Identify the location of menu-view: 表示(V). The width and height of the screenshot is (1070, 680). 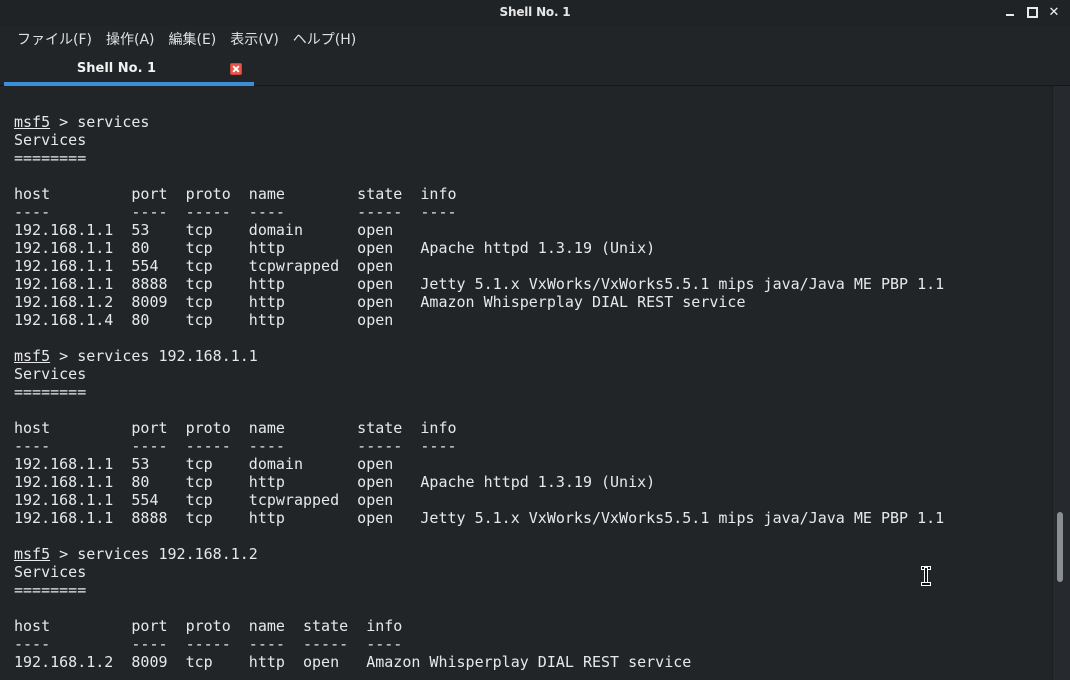
(254, 40).